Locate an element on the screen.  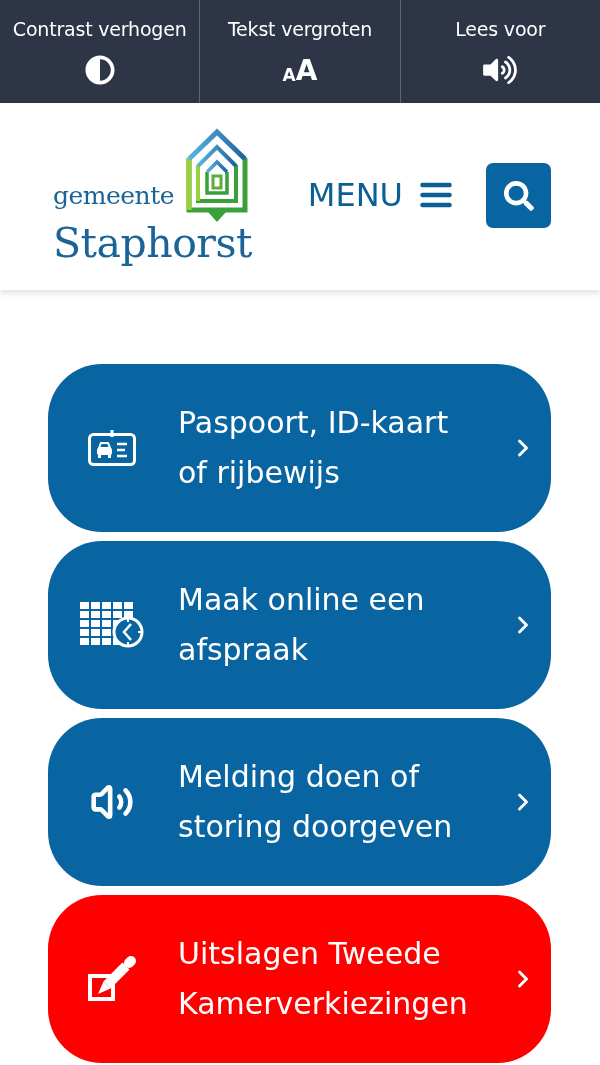
service-tile: Paspoort, ID-kaart of rijbewijs is located at coordinates (299, 448).